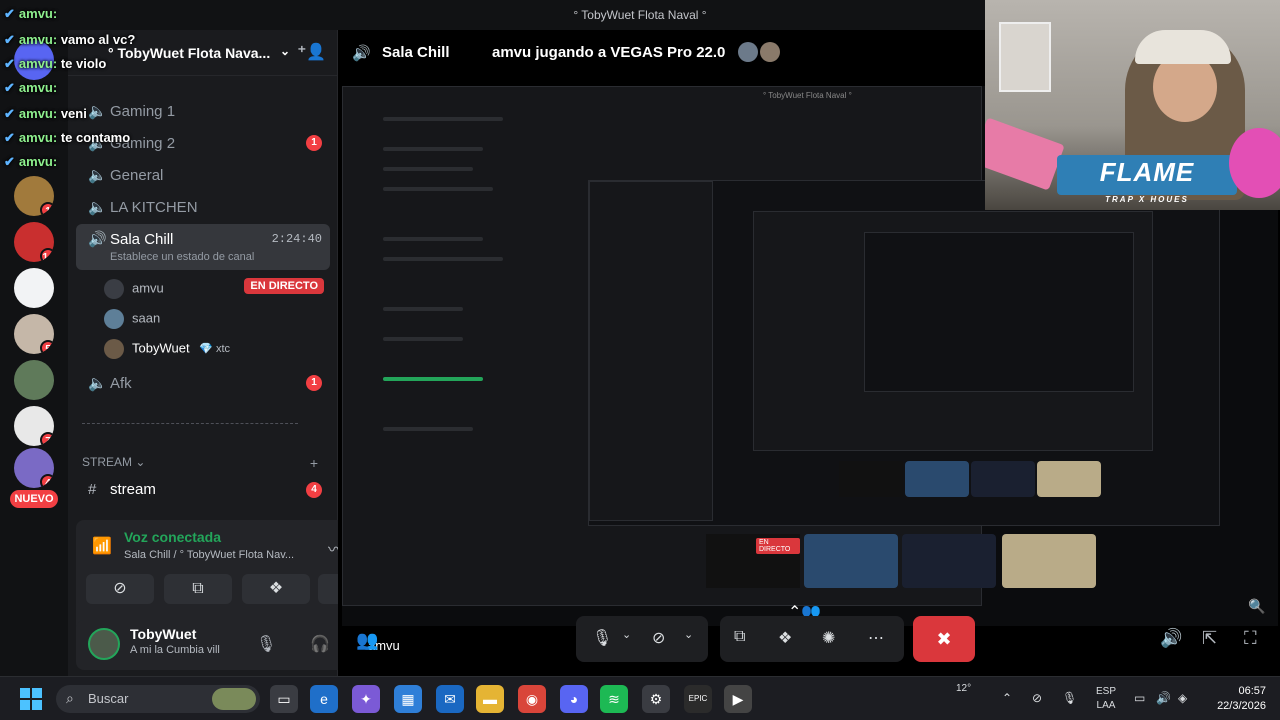  Describe the element at coordinates (205, 465) in the screenshot. I see `category-stream: STREAM ⌄ +` at that location.